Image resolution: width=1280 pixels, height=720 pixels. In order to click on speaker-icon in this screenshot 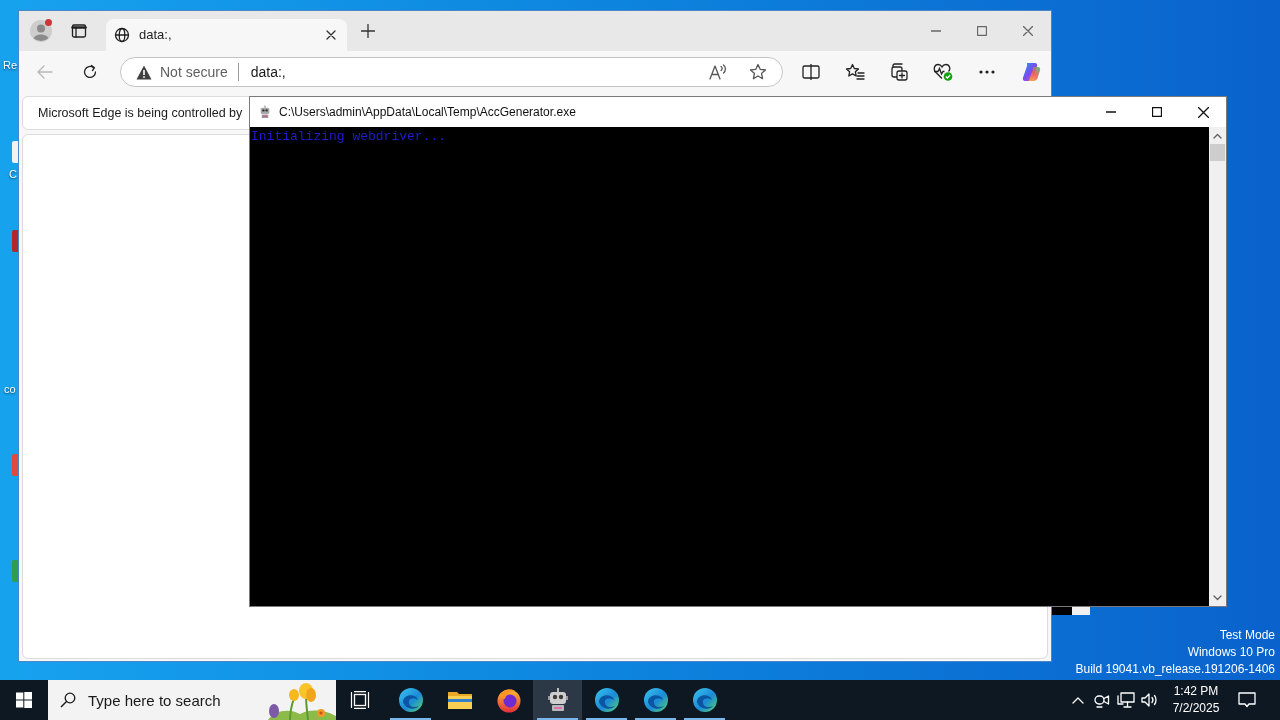, I will do `click(1150, 700)`.